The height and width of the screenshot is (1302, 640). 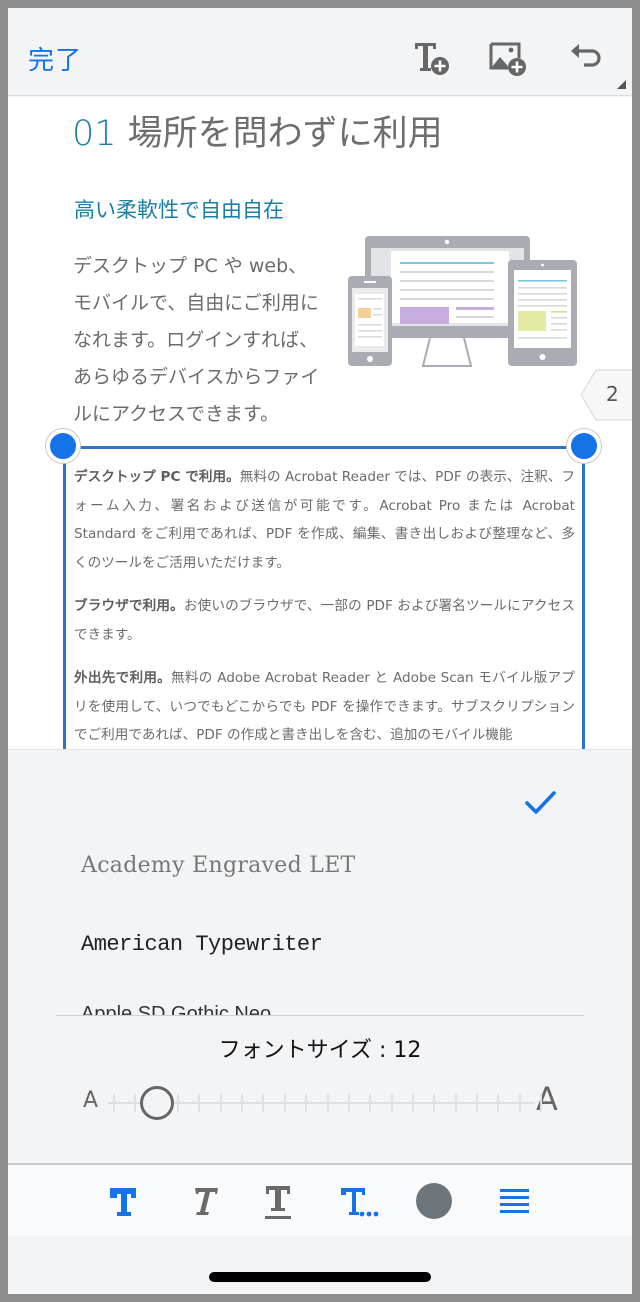 I want to click on text-color-swatch, so click(x=434, y=1201).